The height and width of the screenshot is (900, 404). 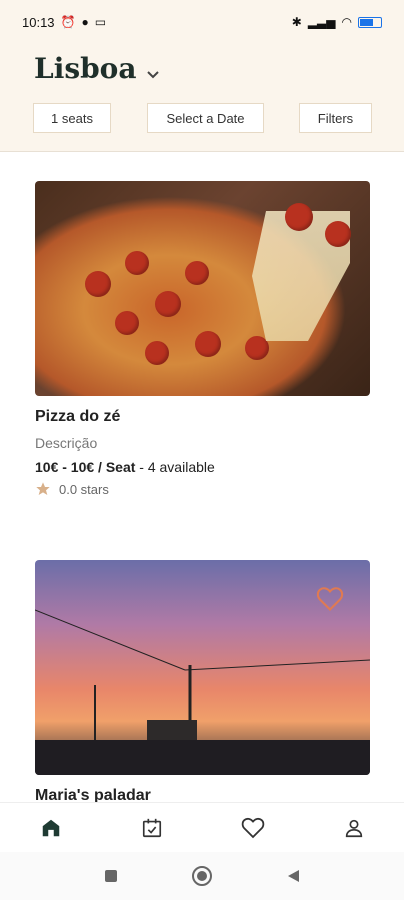 What do you see at coordinates (202, 22) in the screenshot?
I see `status-bar: 10:13 ⏰ ● ▭ ✱ ▂▃▅ ◠` at bounding box center [202, 22].